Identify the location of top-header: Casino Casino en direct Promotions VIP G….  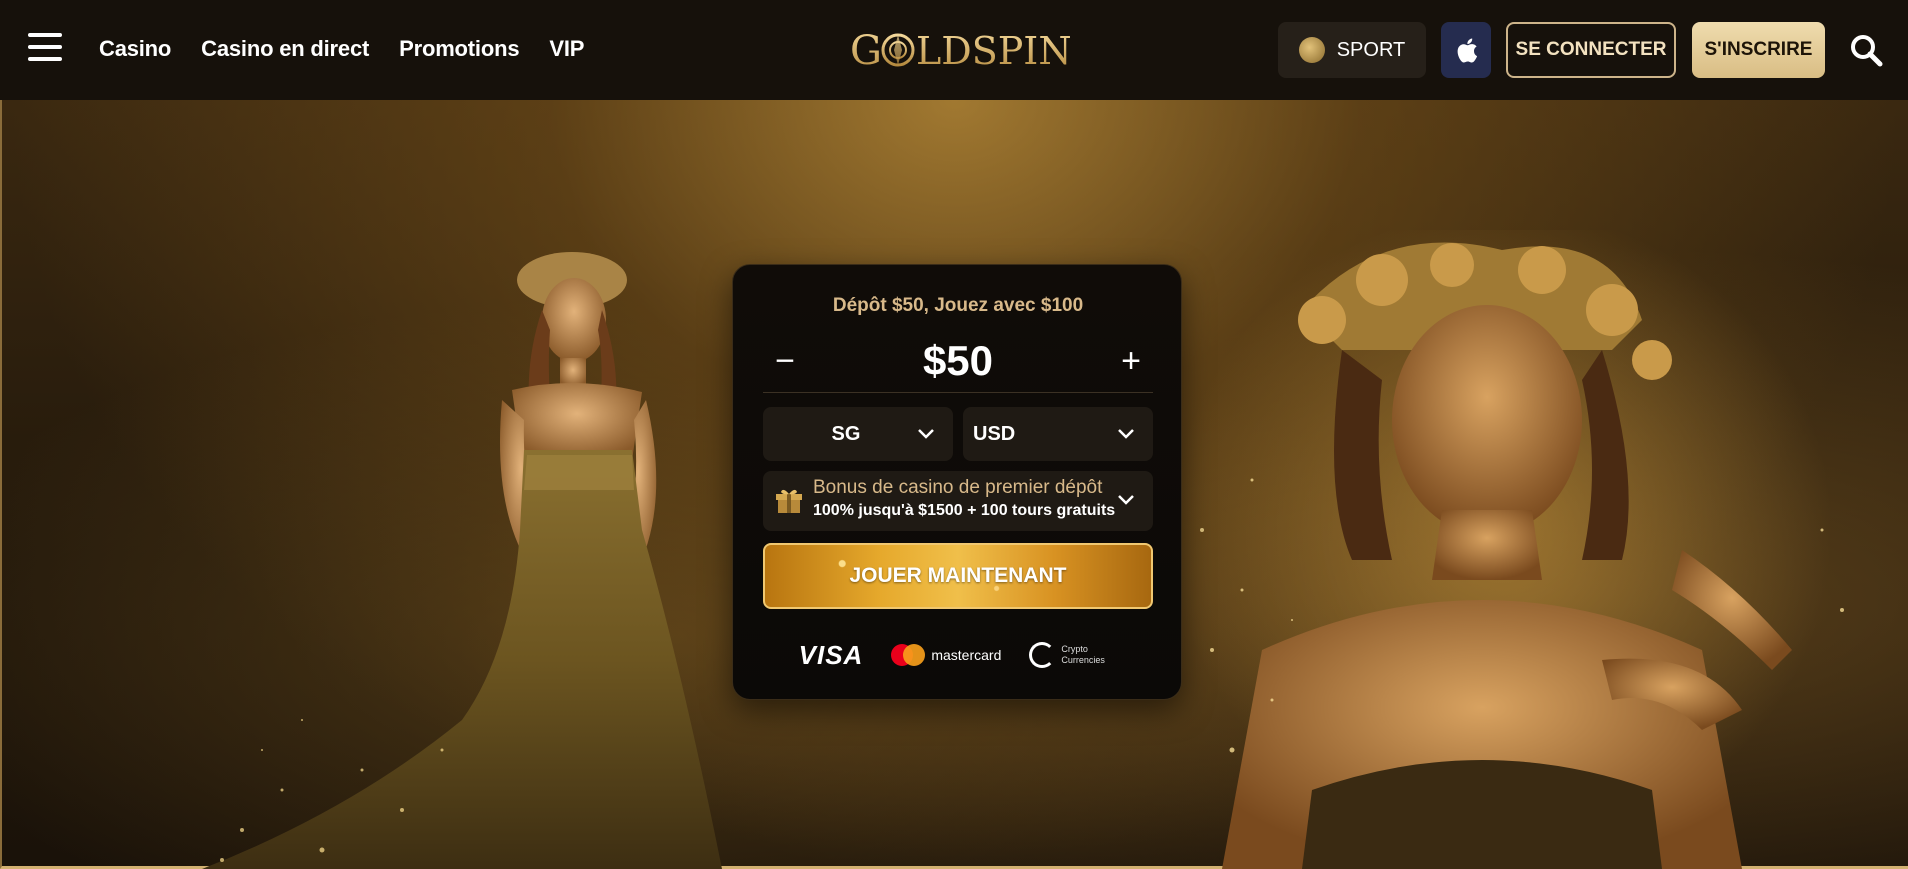
(954, 50).